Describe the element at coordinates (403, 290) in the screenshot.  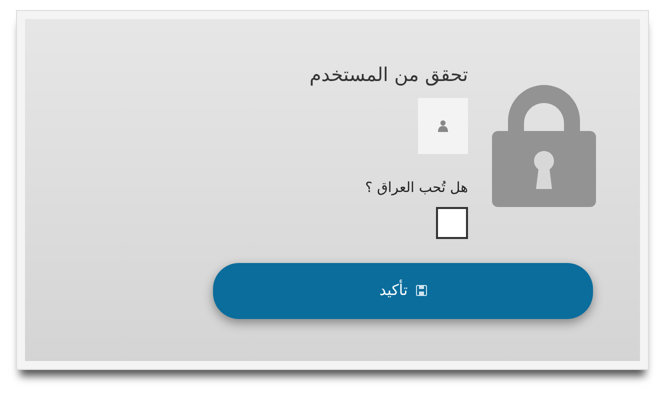
I see `confirm-button: تأكيد` at that location.